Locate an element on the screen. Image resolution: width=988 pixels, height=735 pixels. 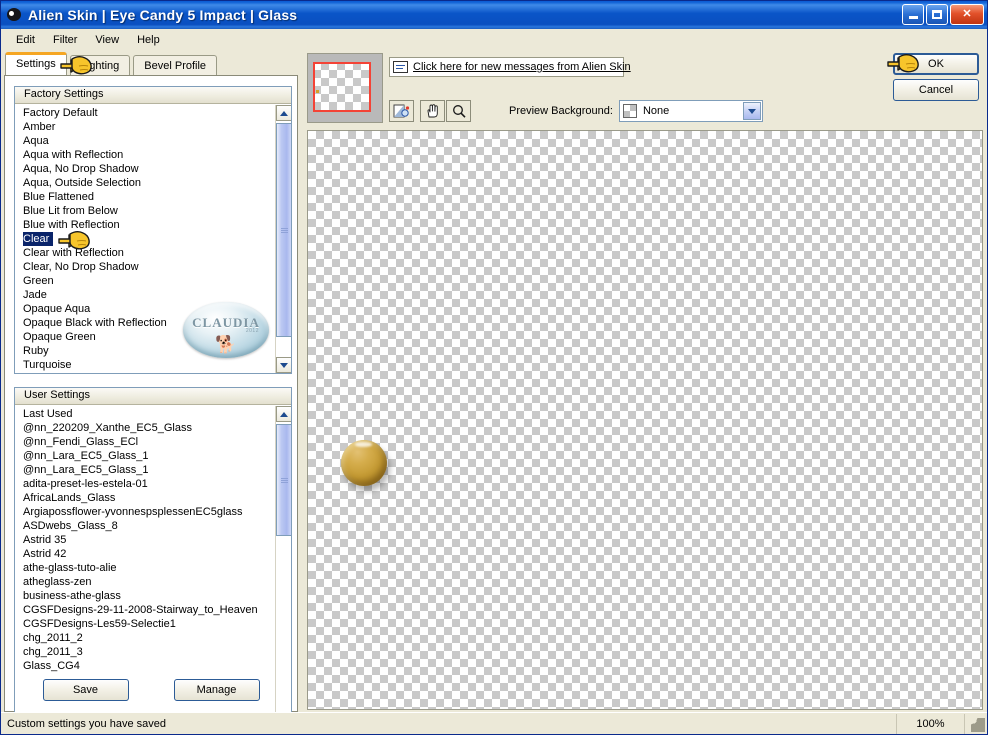
tab-bevel-profile: Bevel Profile is located at coordinates (175, 65).